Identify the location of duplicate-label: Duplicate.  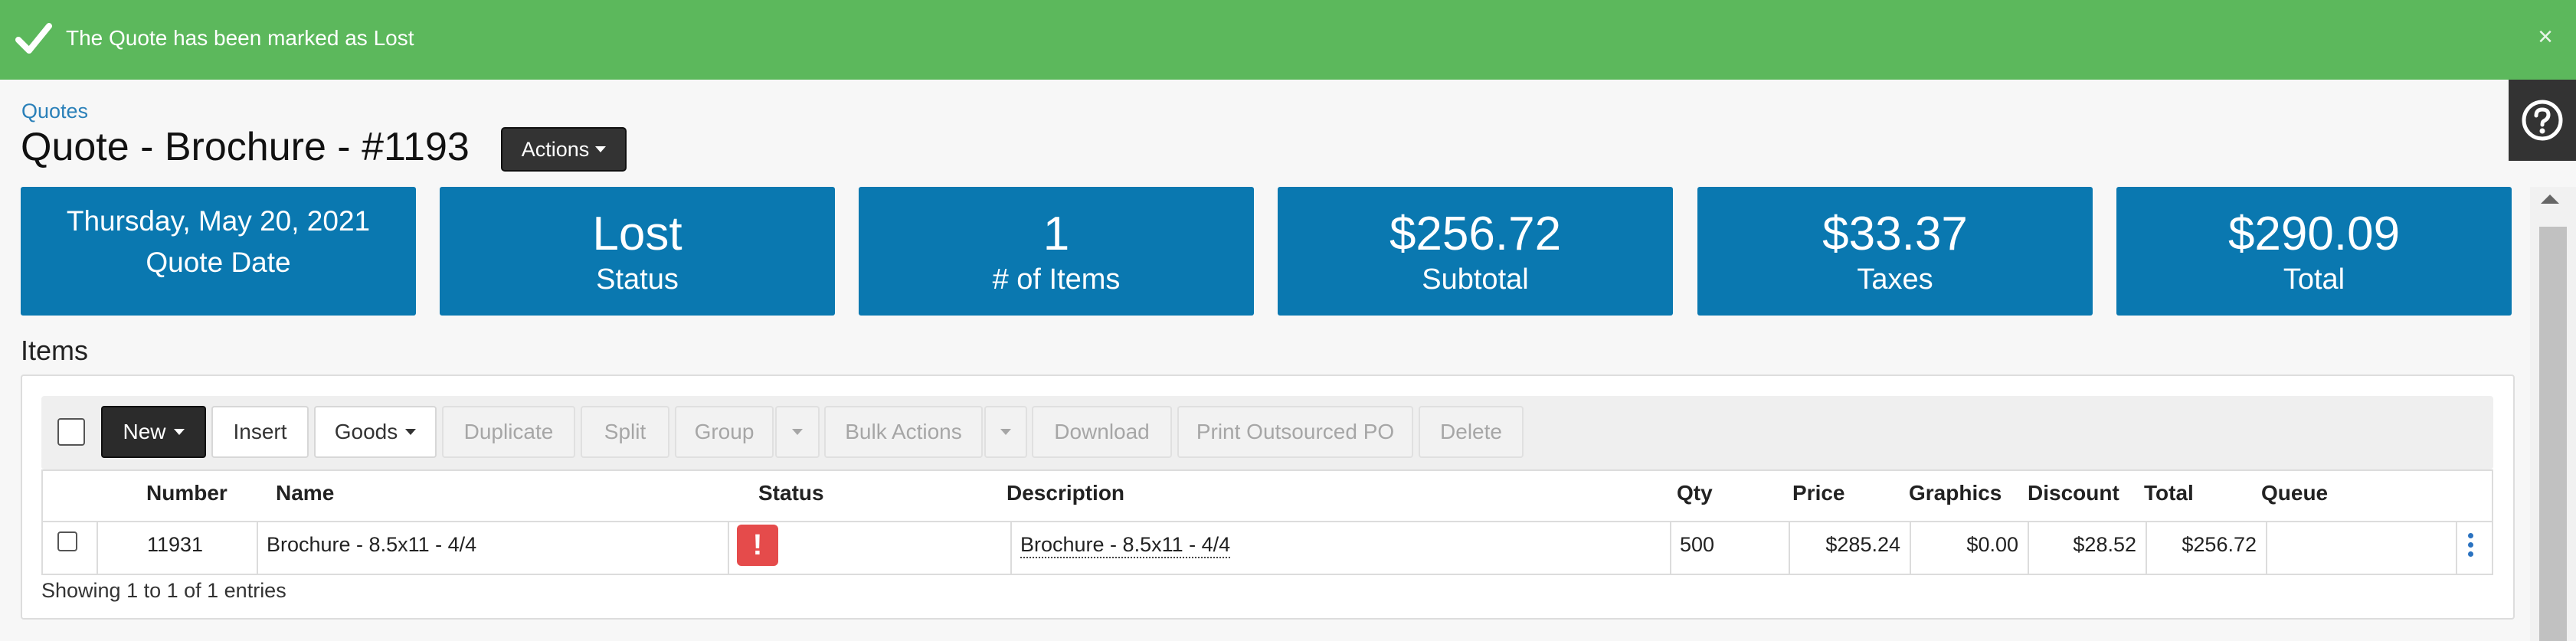
(508, 432).